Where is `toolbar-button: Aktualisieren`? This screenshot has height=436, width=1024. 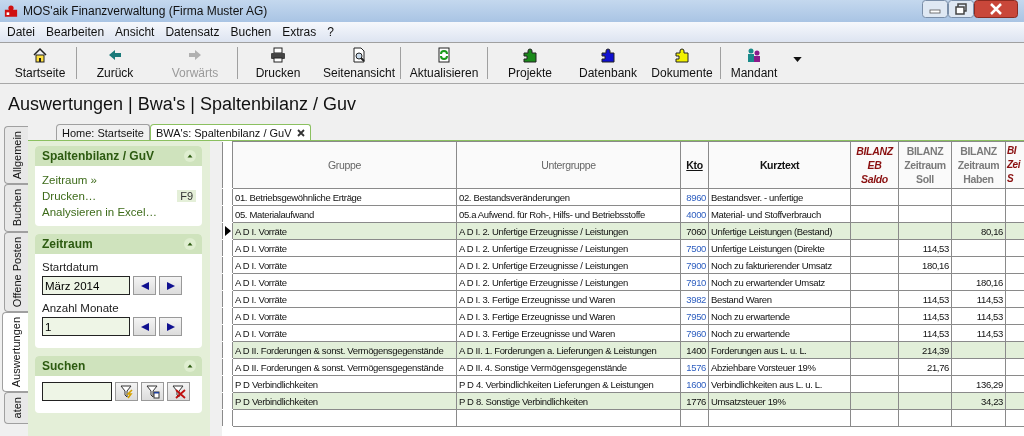
toolbar-button: Aktualisieren is located at coordinates (444, 63).